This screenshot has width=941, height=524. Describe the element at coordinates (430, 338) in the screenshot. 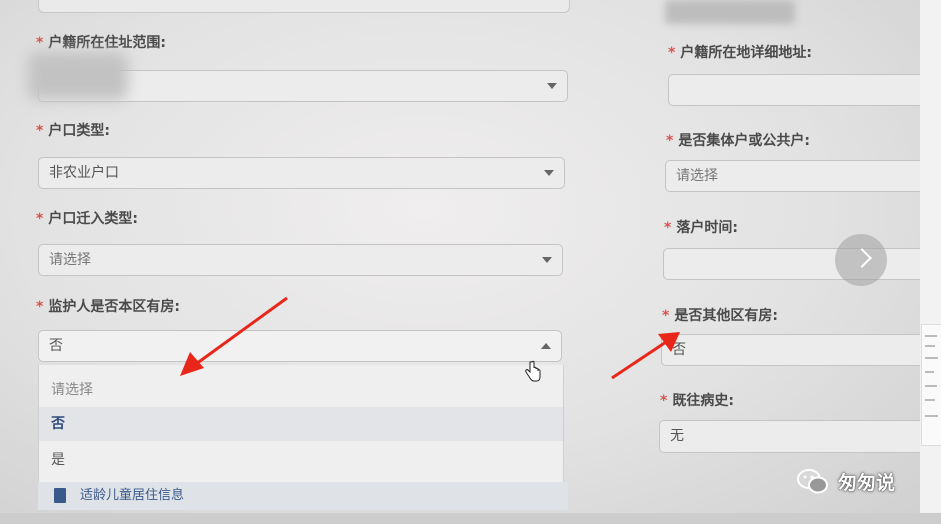

I see `annotation-arrows` at that location.